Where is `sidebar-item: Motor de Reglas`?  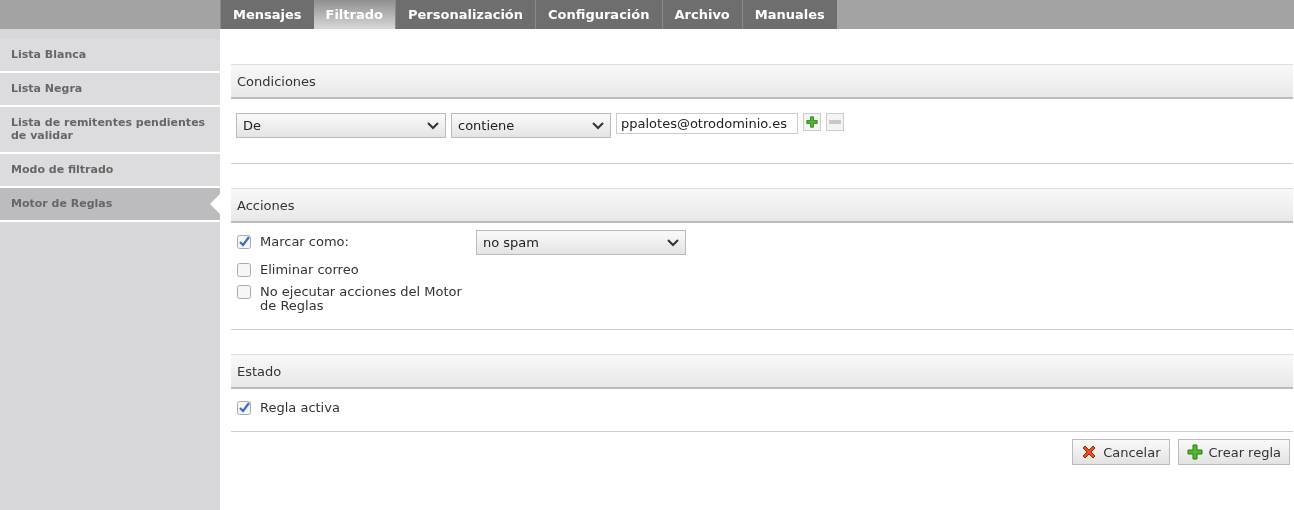 sidebar-item: Motor de Reglas is located at coordinates (110, 205).